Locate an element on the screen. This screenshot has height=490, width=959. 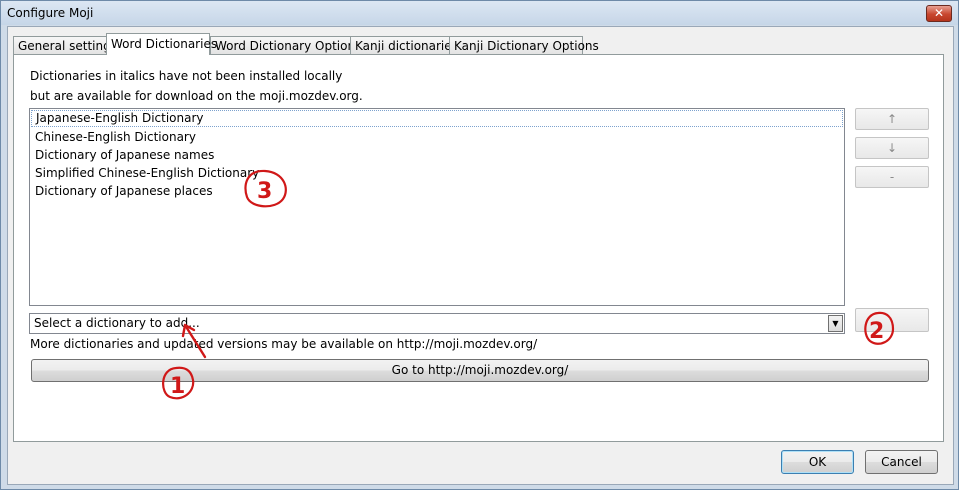
tab-label: Kanji dictionaries is located at coordinates (406, 46).